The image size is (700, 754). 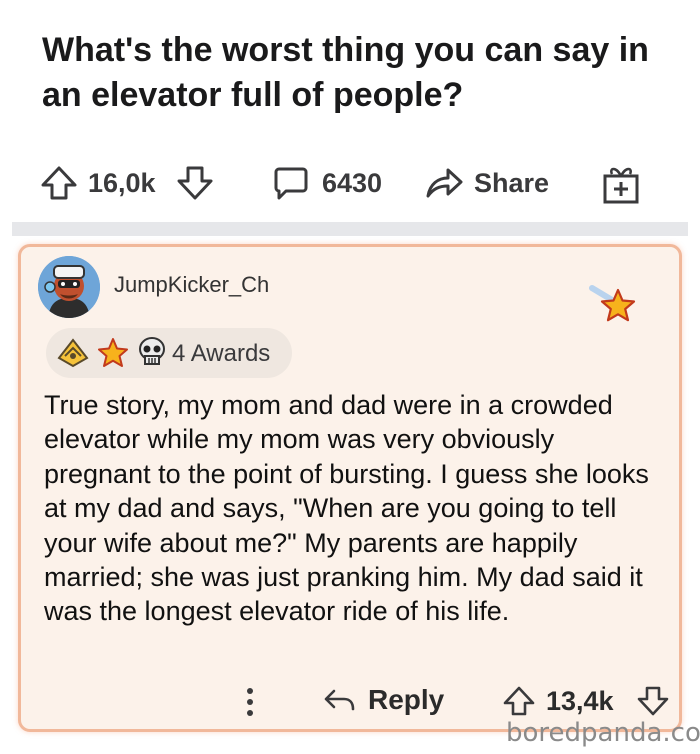 I want to click on comment-icon, so click(x=291, y=183).